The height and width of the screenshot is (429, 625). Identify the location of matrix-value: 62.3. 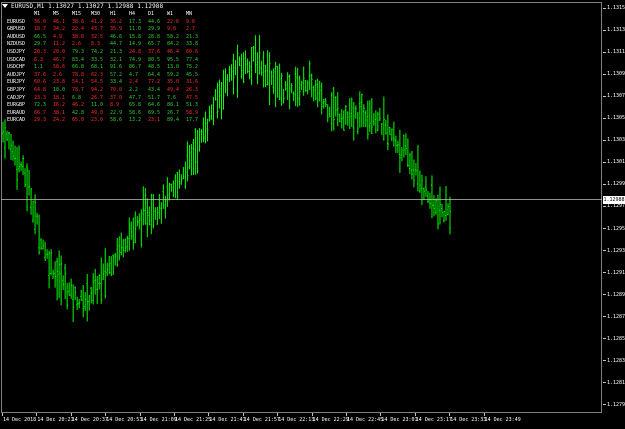
(97, 74).